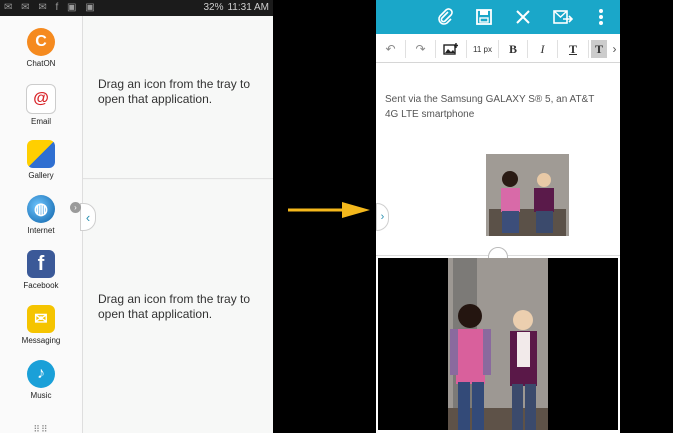  What do you see at coordinates (248, 7) in the screenshot?
I see `clock: 11:31 AM` at bounding box center [248, 7].